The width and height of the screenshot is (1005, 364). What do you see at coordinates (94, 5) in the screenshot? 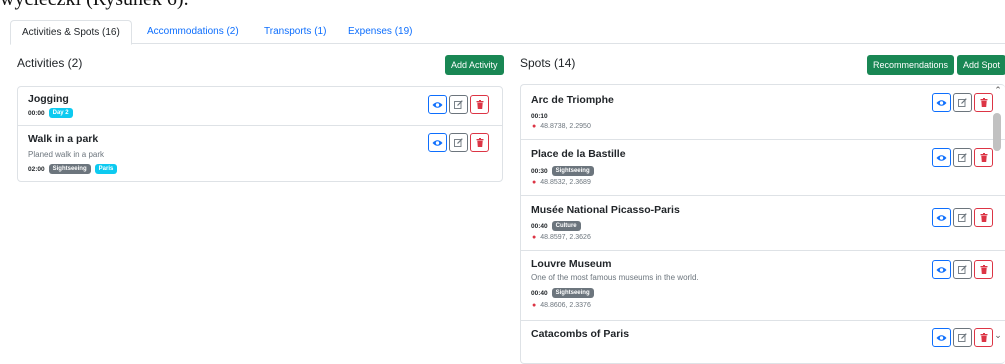
I see `document-caption: wycieczki (Rysunek 6).` at bounding box center [94, 5].